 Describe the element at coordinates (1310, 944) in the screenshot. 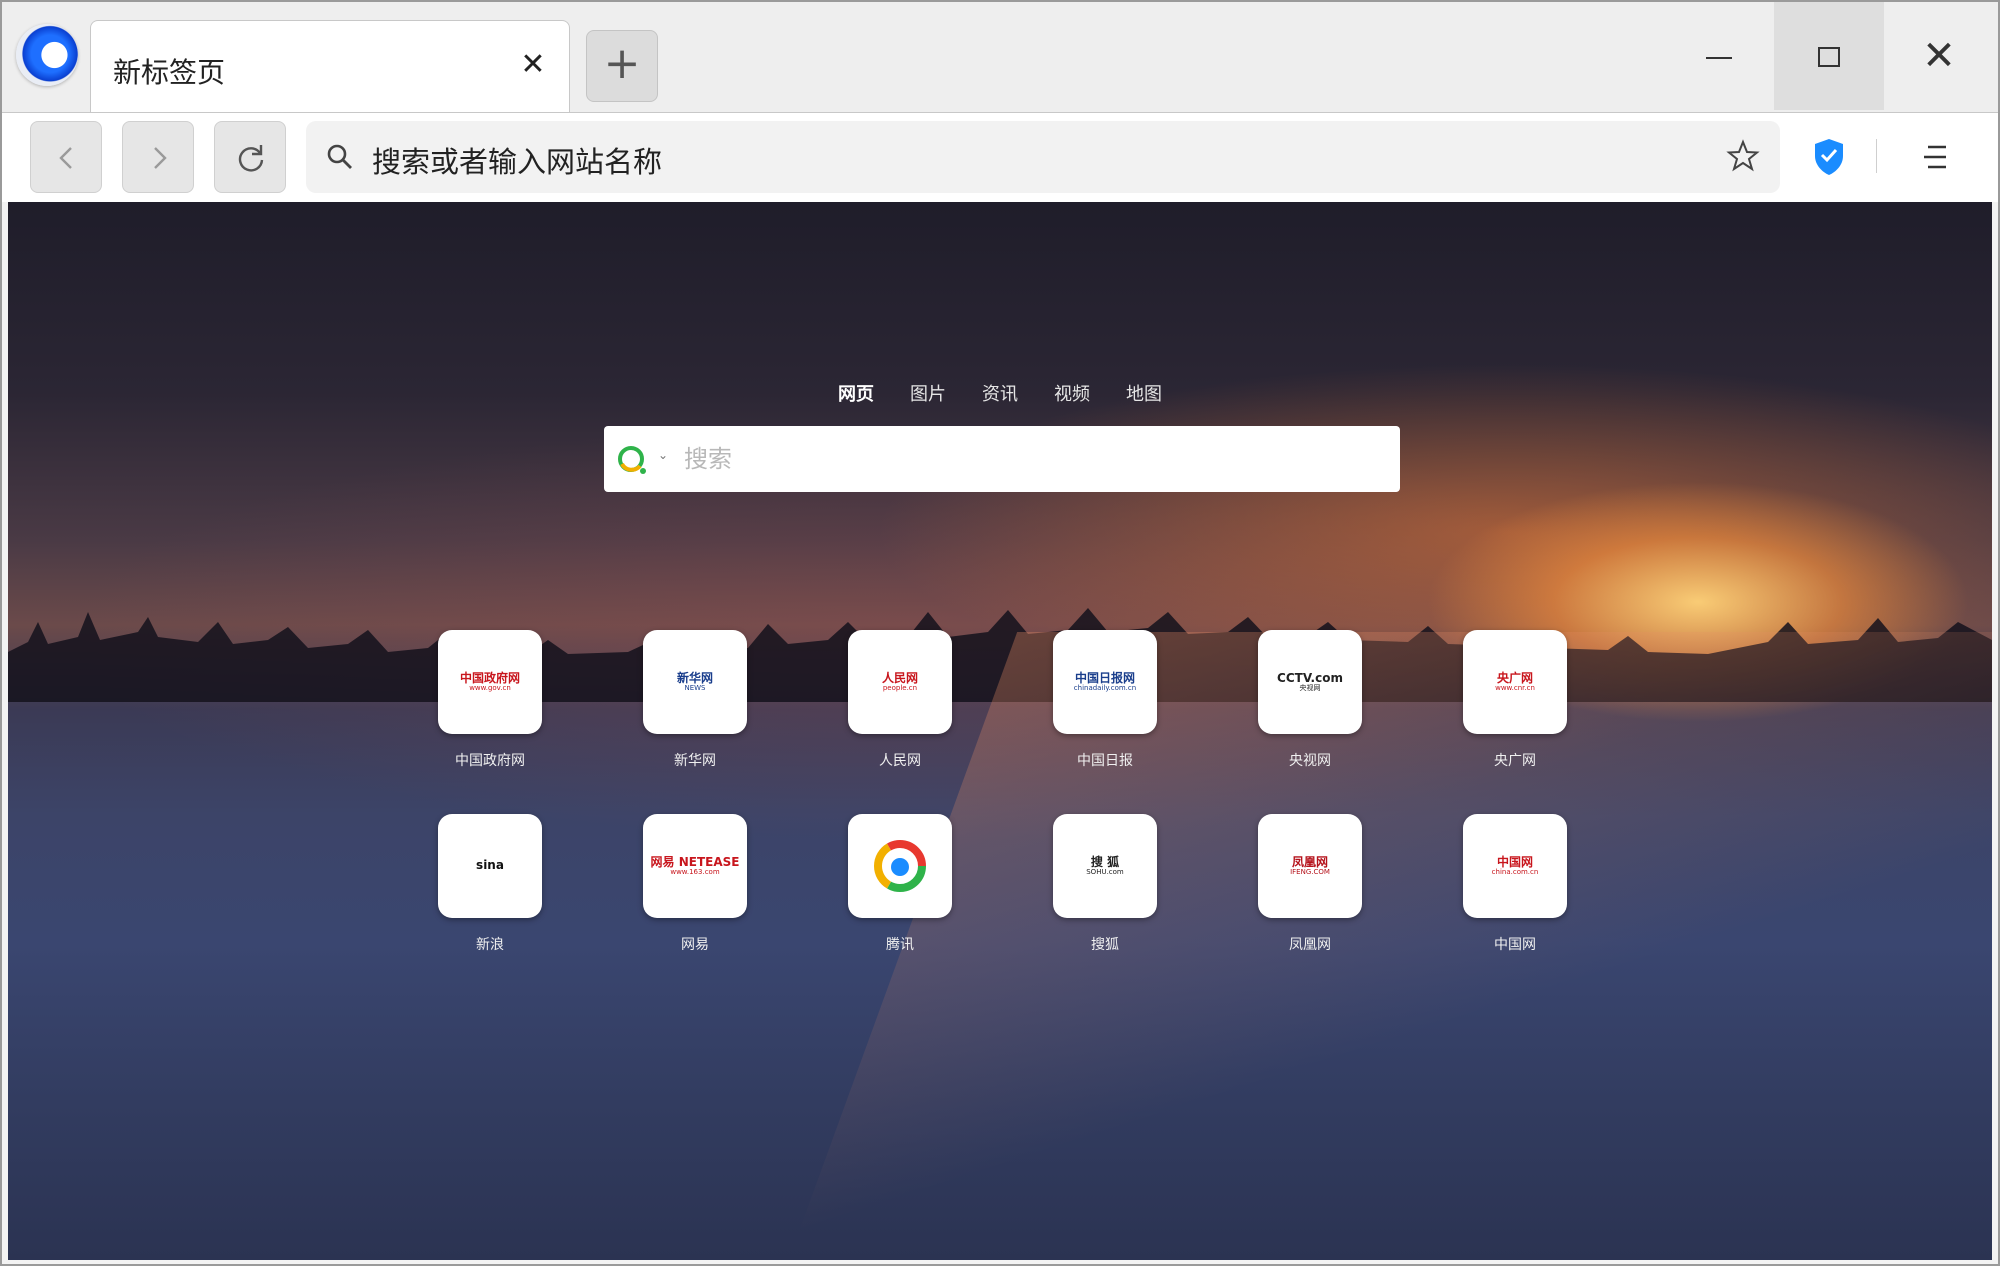

I see `speed-dial-label: 凤凰网` at that location.